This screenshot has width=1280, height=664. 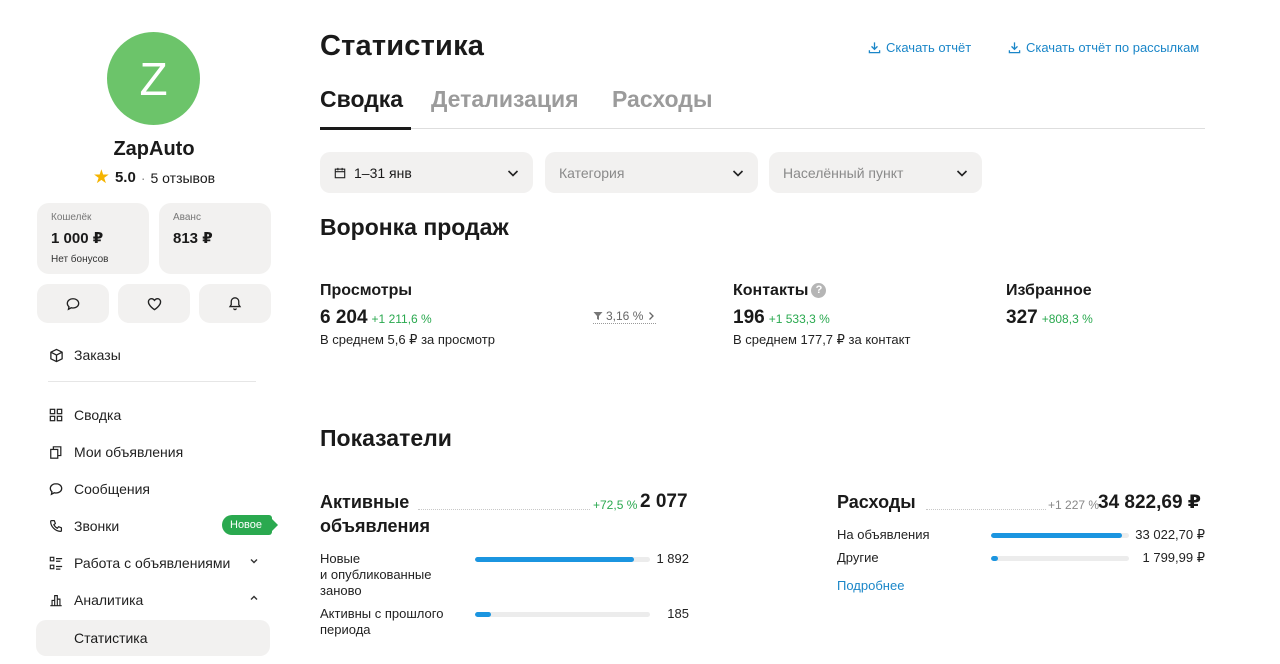 I want to click on expenses-row-other-label: Другие, so click(x=858, y=557).